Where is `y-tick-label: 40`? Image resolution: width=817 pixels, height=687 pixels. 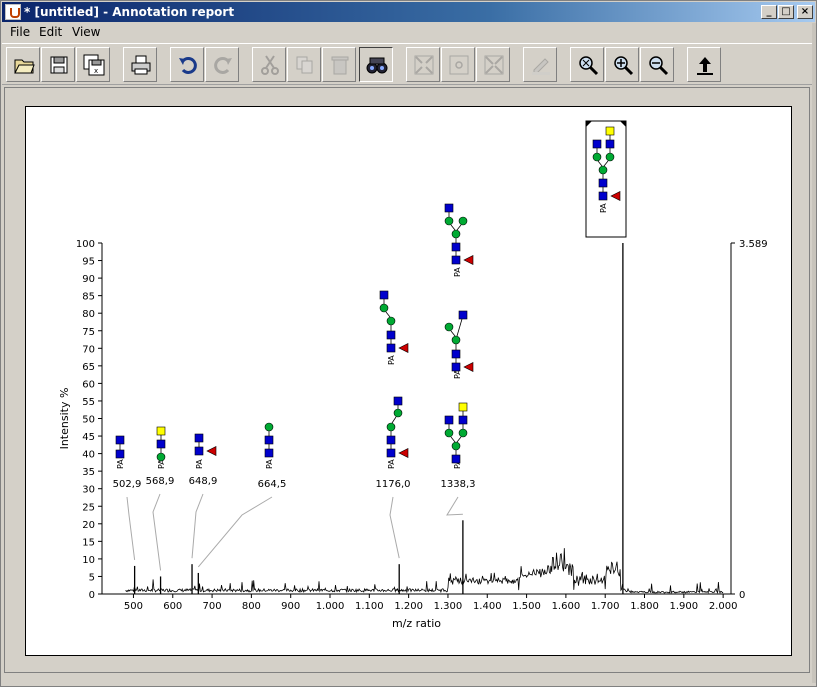
y-tick-label: 40 is located at coordinates (88, 455).